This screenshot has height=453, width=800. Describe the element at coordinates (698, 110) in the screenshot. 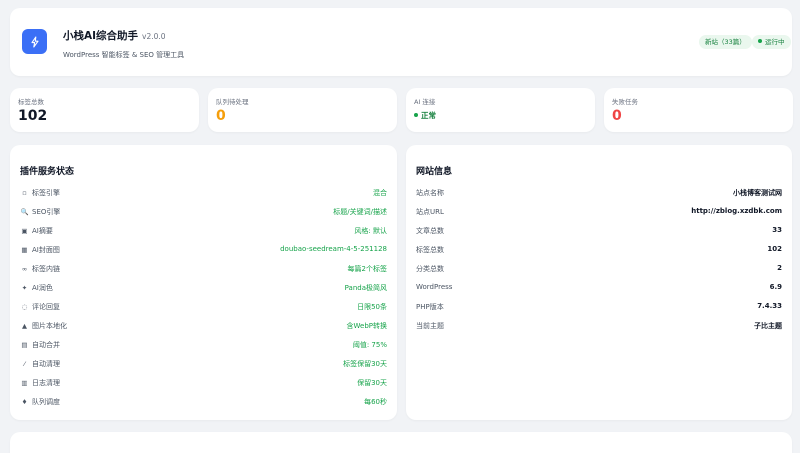

I see `stat-card-failed: 失败任务 0` at that location.